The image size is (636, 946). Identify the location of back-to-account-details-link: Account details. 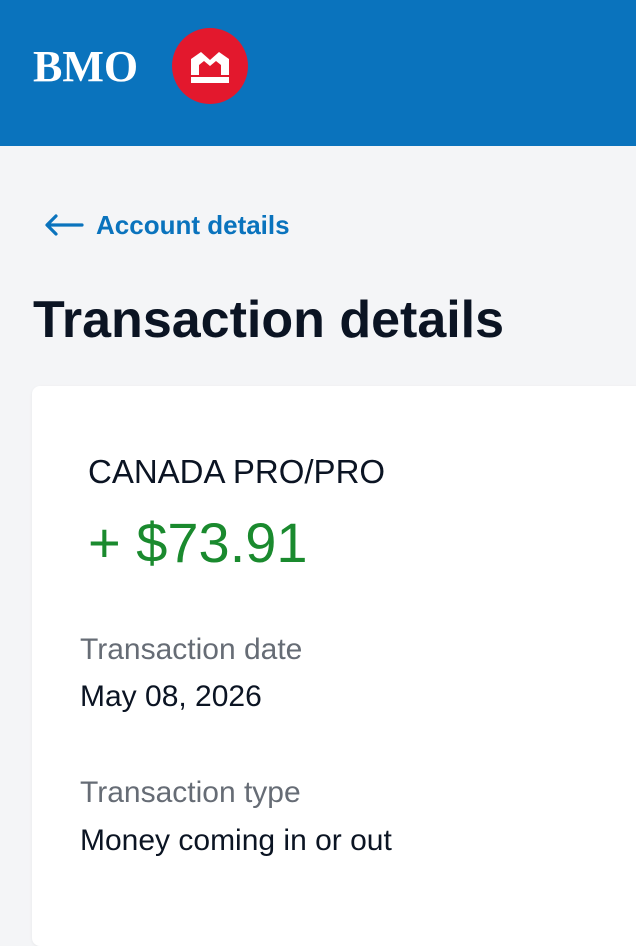
(167, 225).